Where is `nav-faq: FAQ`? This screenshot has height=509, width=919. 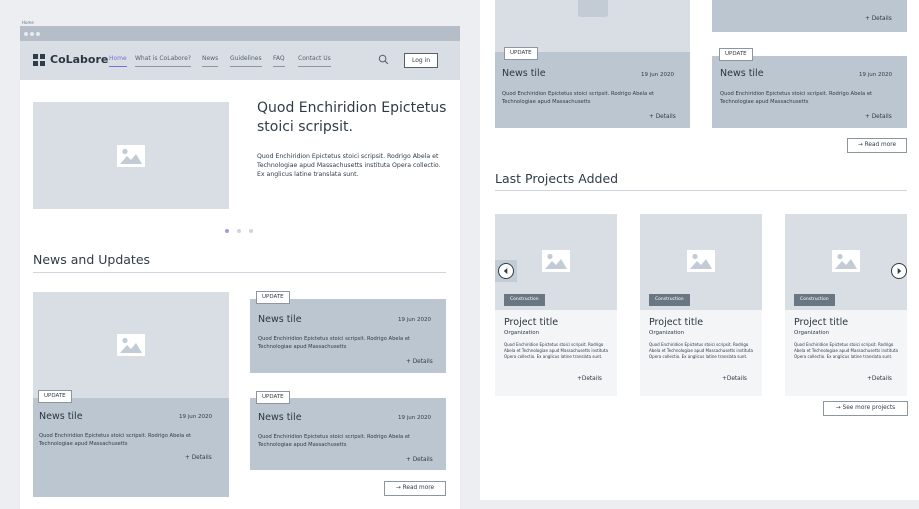 nav-faq: FAQ is located at coordinates (279, 61).